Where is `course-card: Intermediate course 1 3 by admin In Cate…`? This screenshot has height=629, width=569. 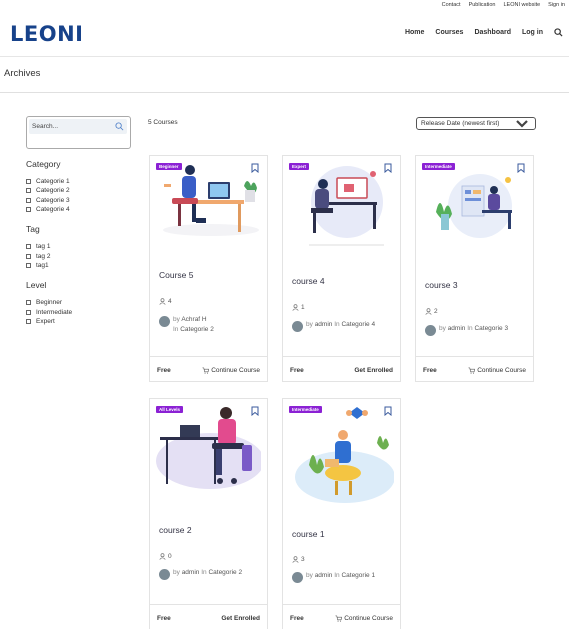 course-card: Intermediate course 1 3 by admin In Cate… is located at coordinates (341, 513).